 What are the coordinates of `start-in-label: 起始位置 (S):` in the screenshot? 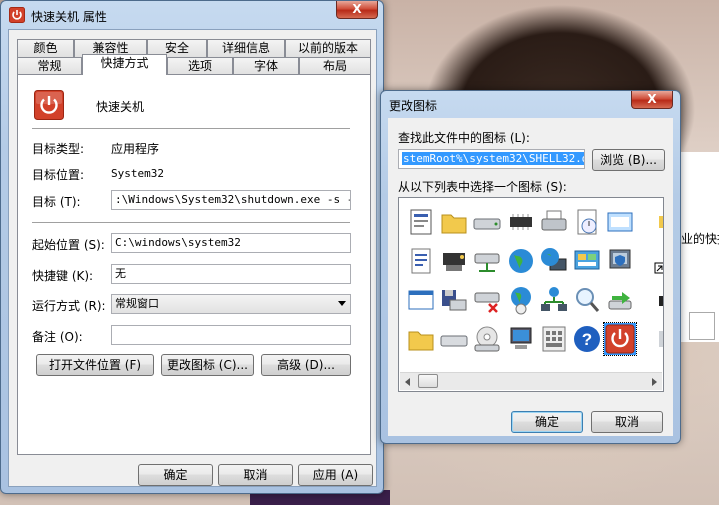 It's located at (68, 245).